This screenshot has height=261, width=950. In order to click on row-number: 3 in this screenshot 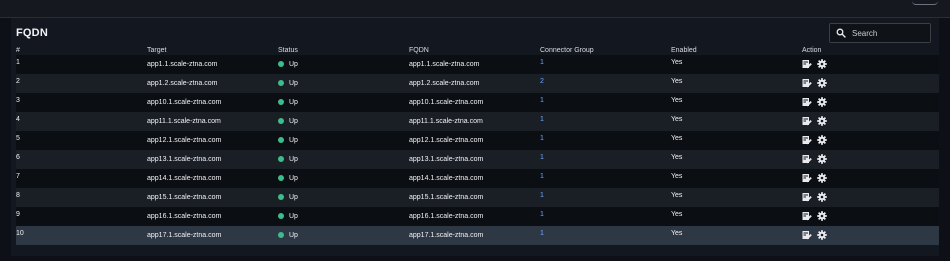, I will do `click(81, 102)`.